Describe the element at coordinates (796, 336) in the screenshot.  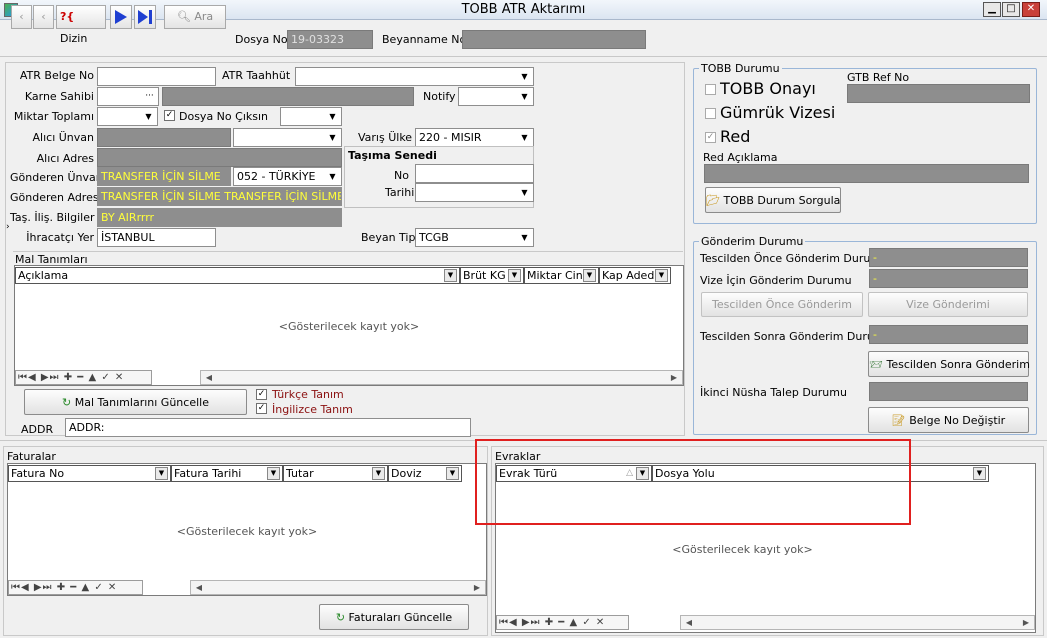
I see `tescilden-sonra-durumu-label: Tescilden Sonra Gönderim Durumu` at that location.